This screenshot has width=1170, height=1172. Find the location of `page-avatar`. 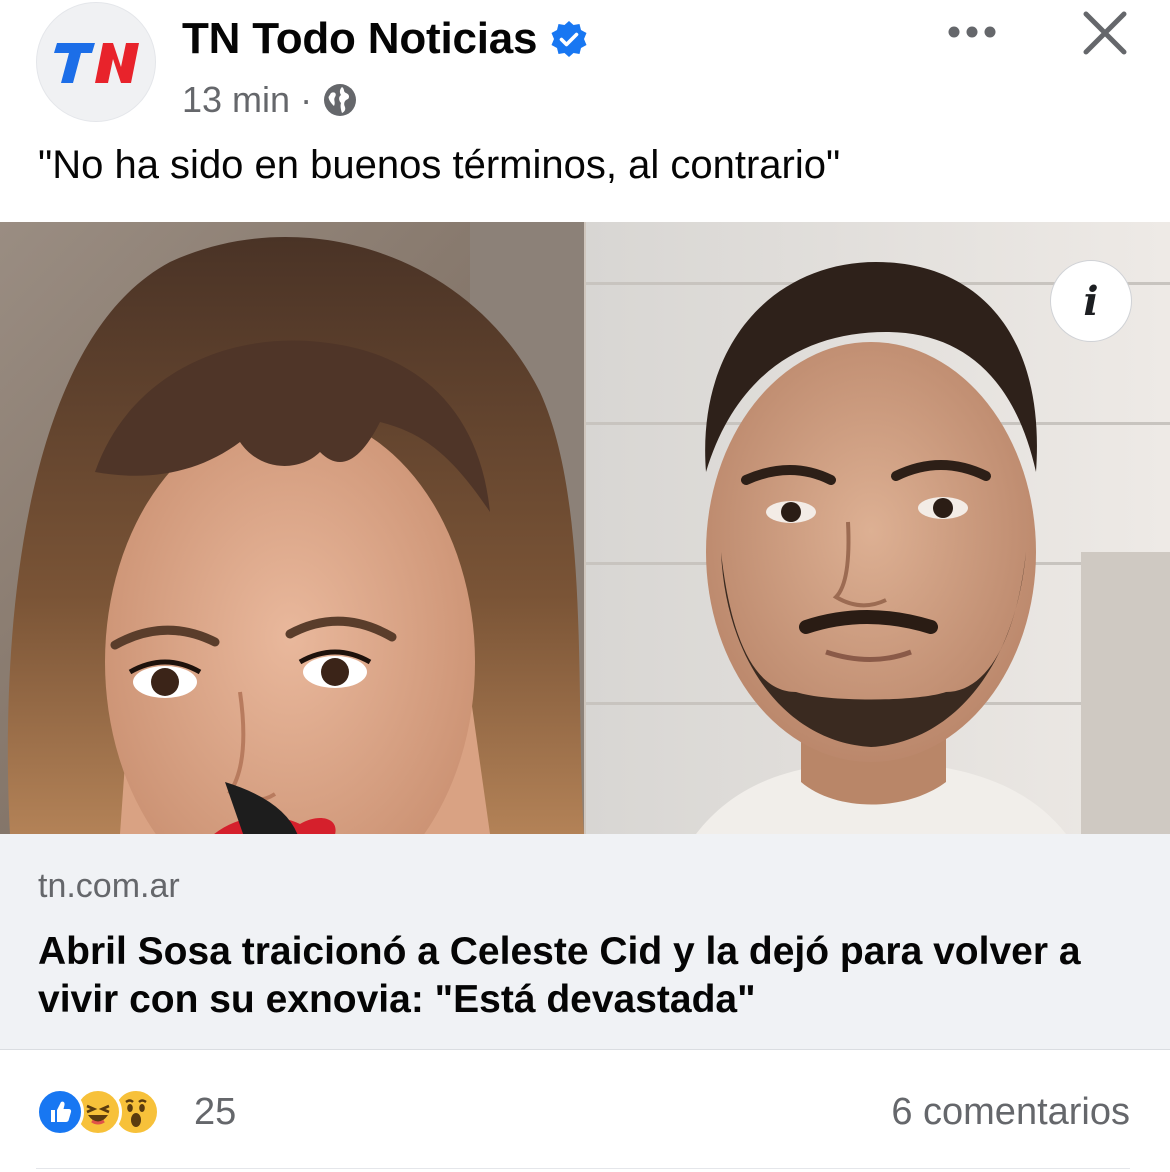

page-avatar is located at coordinates (96, 62).